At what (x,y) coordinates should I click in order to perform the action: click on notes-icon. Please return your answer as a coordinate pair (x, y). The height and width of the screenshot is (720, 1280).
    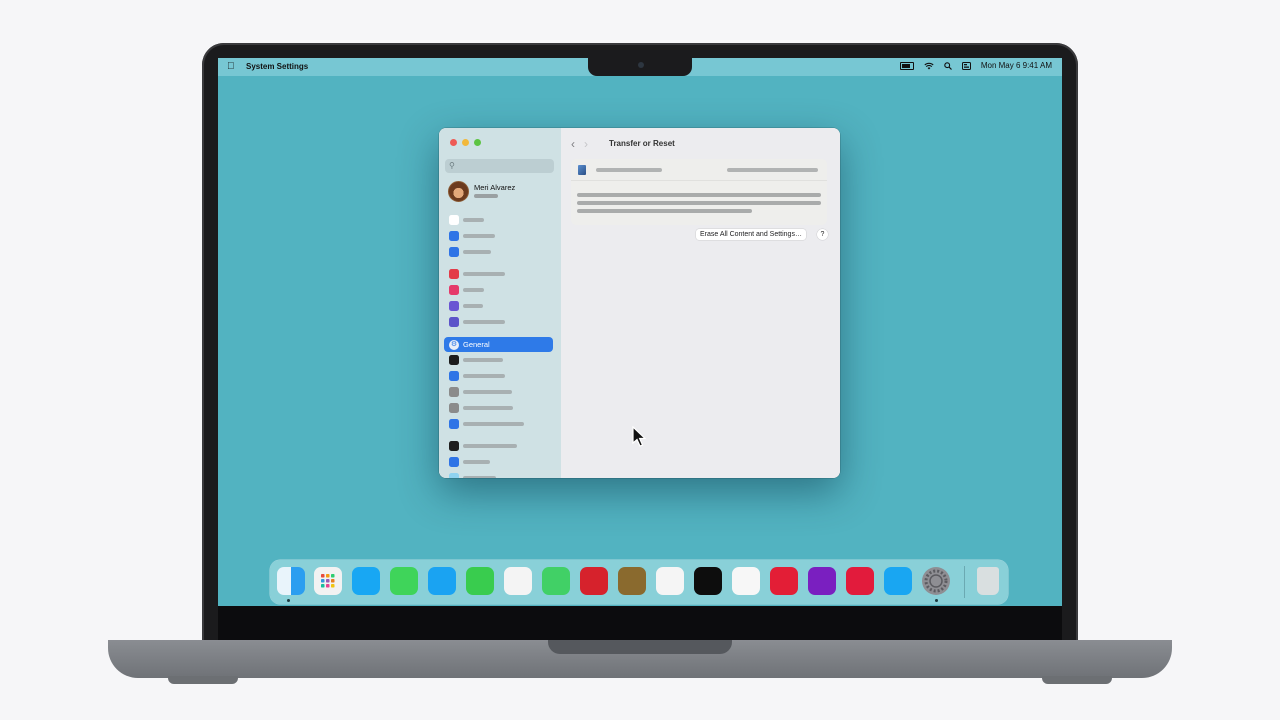
    Looking at the image, I should click on (632, 581).